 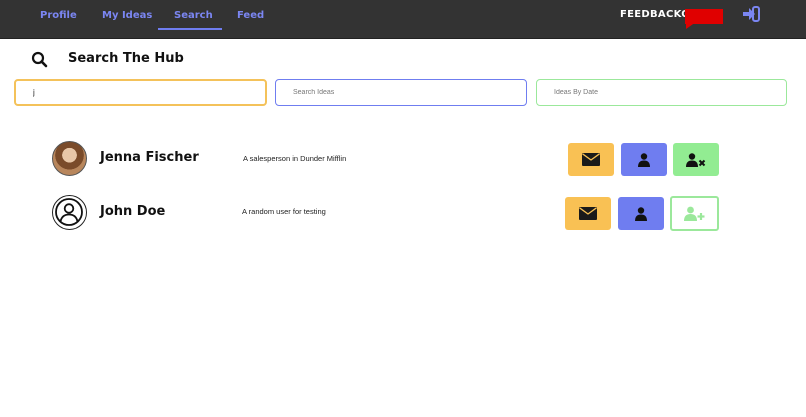 What do you see at coordinates (295, 158) in the screenshot?
I see `user-description: A salesperson in Dunder Mifflin` at bounding box center [295, 158].